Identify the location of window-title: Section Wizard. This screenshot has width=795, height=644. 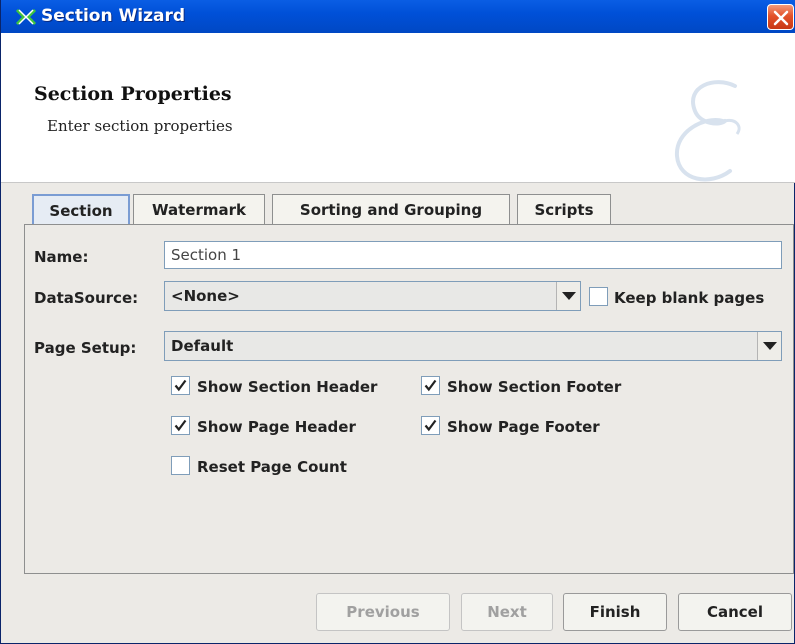
(113, 16).